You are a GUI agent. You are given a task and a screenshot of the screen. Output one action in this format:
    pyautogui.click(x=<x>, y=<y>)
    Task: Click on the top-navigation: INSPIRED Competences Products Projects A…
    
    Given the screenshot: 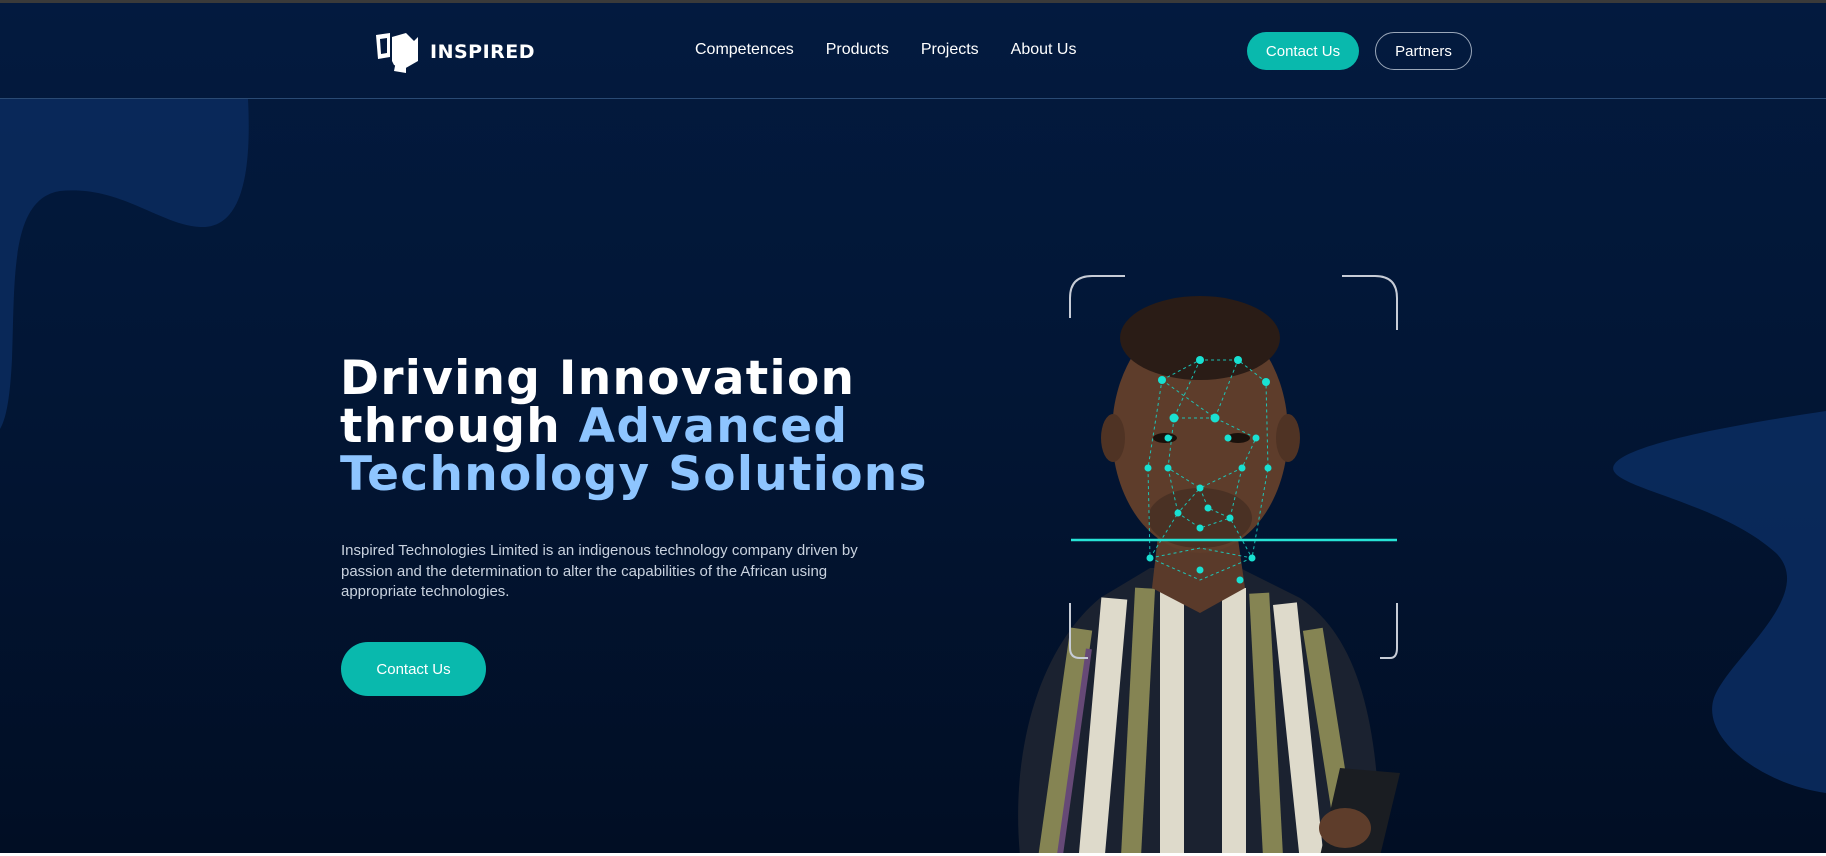 What is the action you would take?
    pyautogui.click(x=913, y=51)
    